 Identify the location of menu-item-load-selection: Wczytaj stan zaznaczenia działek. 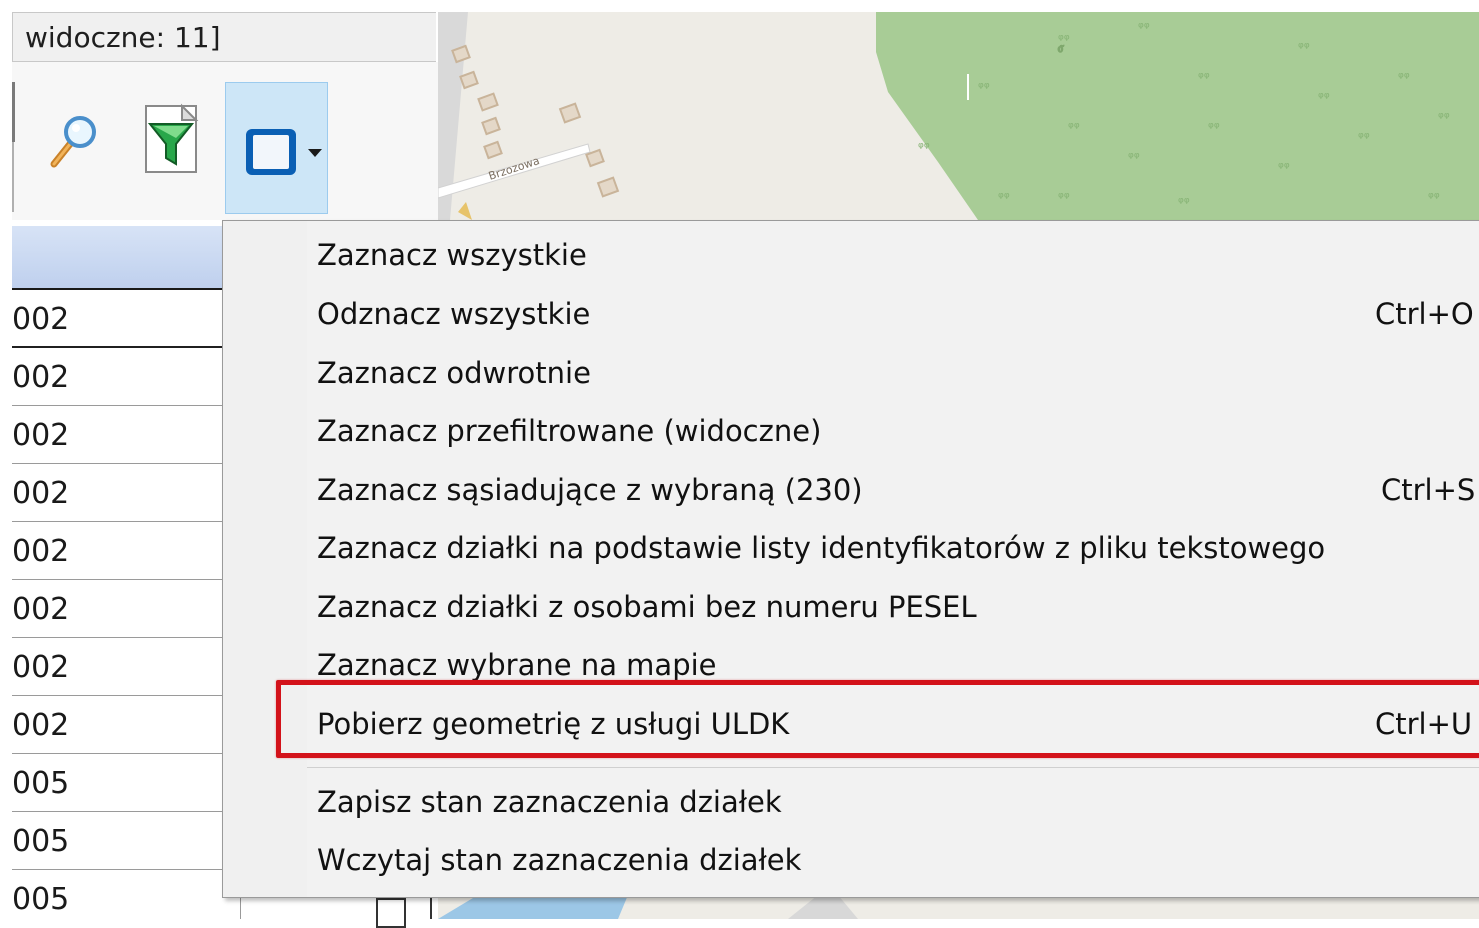
(893, 861).